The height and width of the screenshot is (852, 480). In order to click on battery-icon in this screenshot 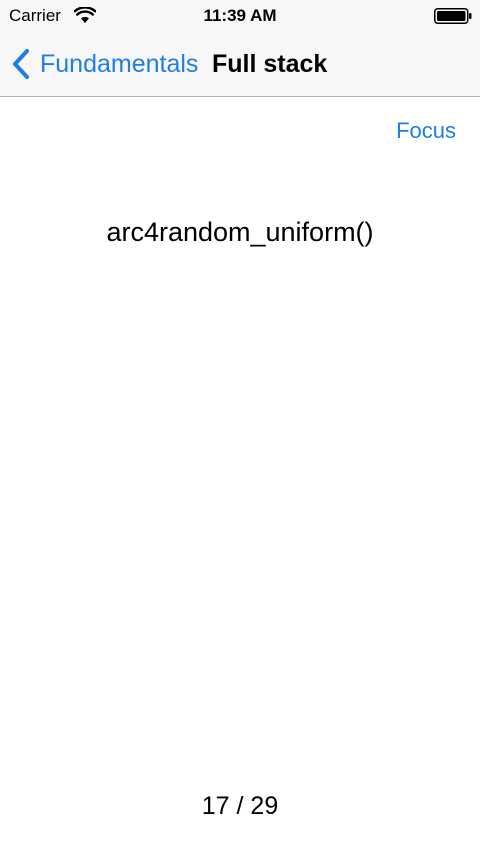, I will do `click(453, 16)`.